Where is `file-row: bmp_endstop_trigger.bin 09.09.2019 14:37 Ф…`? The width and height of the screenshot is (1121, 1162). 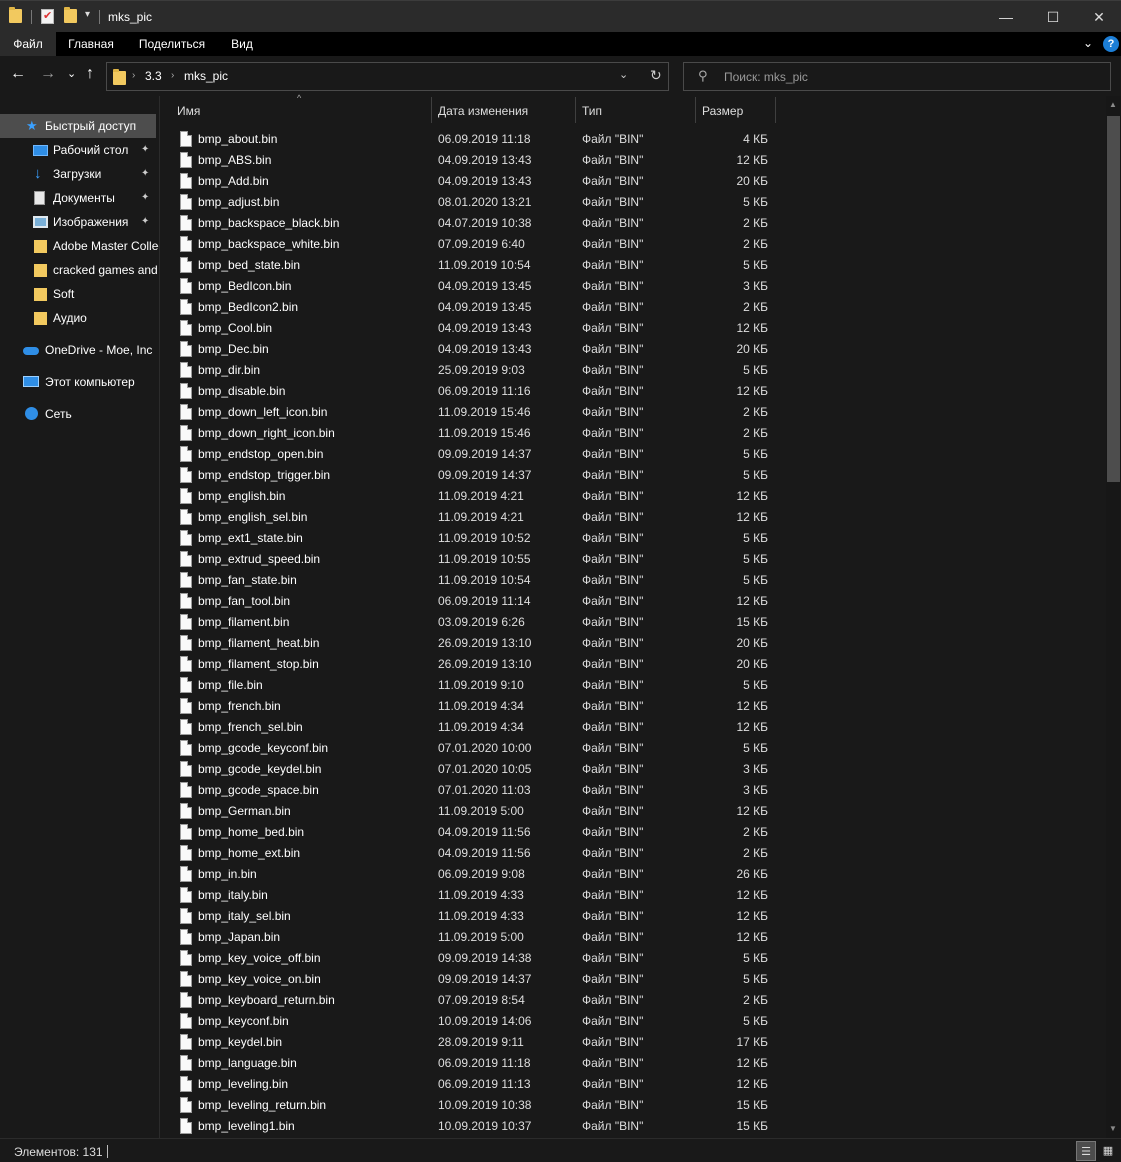
file-row: bmp_endstop_trigger.bin 09.09.2019 14:37 Ф… is located at coordinates (633, 475).